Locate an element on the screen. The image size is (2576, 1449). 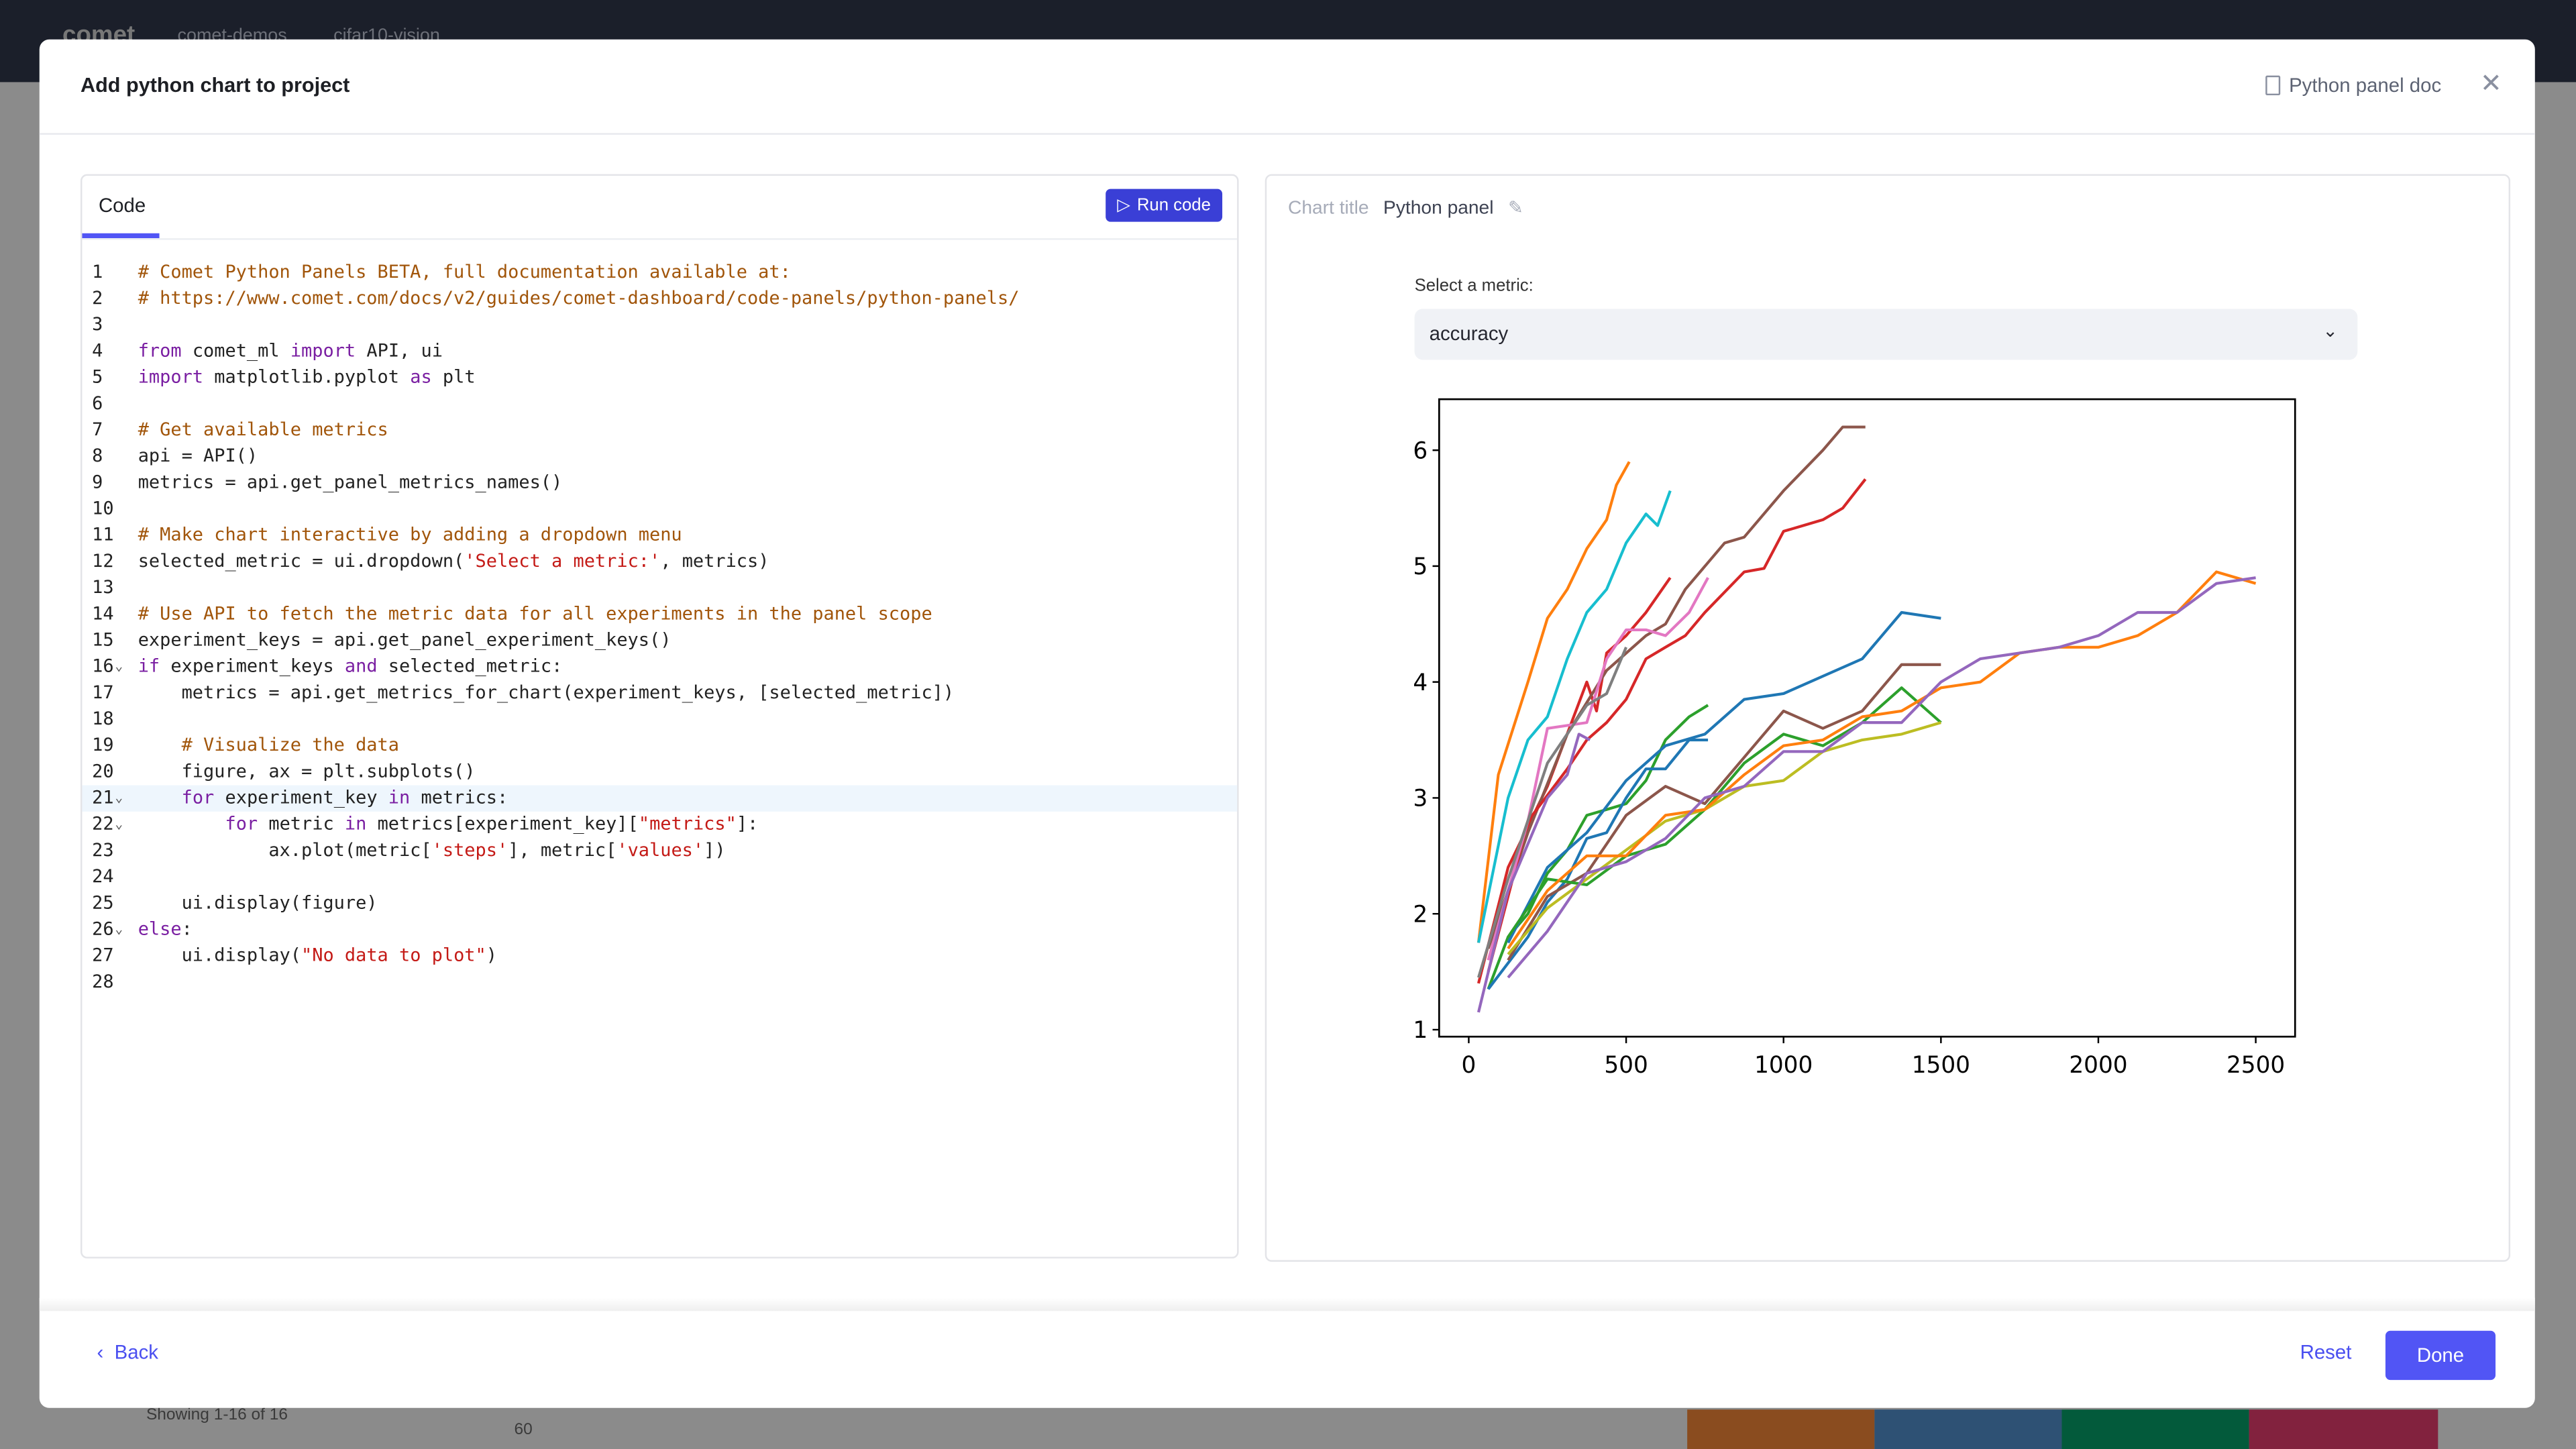
metric-dropdown: accuracy ⌄ is located at coordinates (1886, 334).